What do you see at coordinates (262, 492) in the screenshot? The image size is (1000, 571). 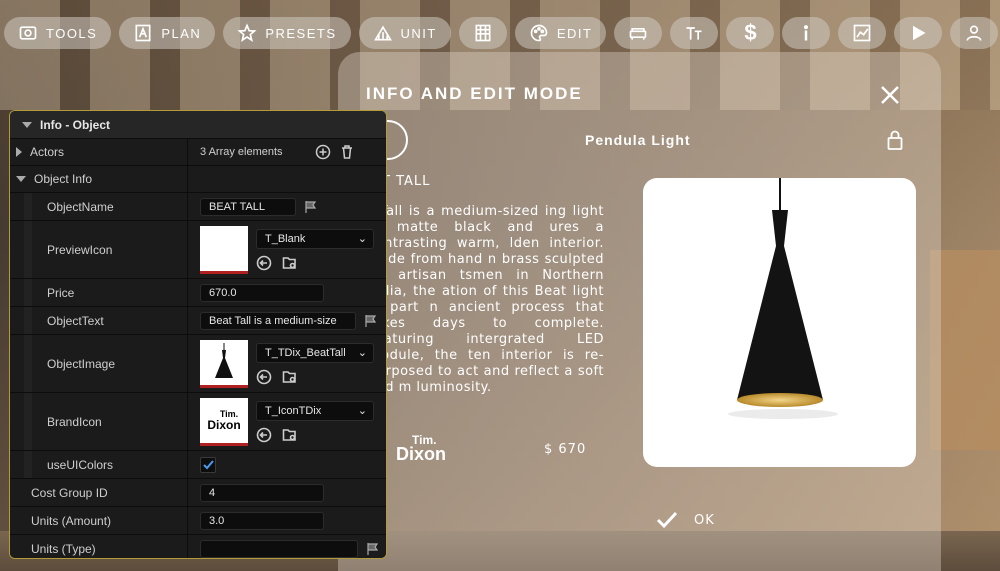 I see `cost-group-id-input: 4` at bounding box center [262, 492].